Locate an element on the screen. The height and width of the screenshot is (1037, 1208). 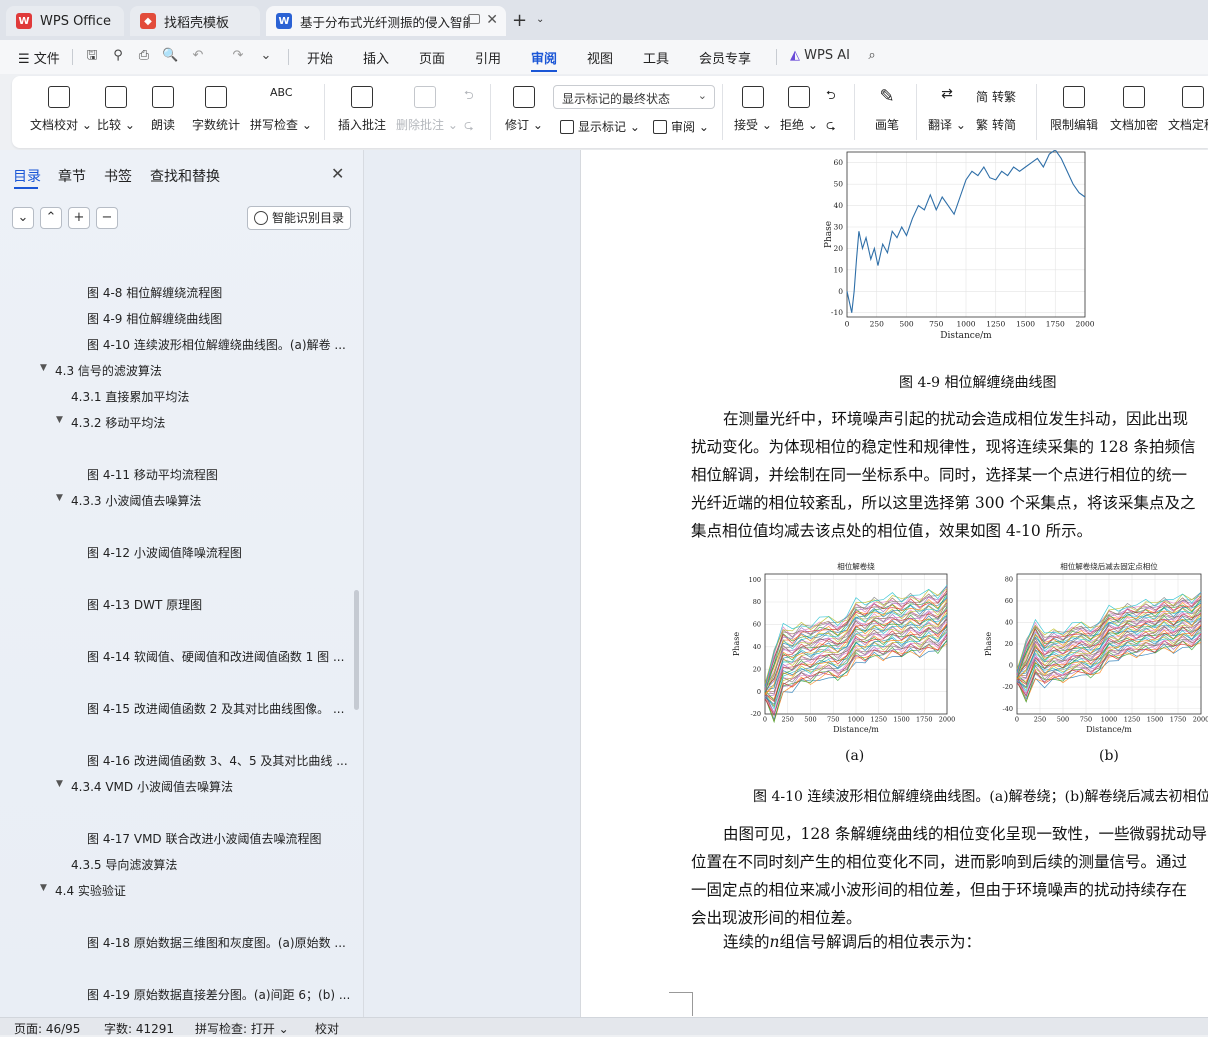
tab-find-replace: 查找和替换 is located at coordinates (185, 176).